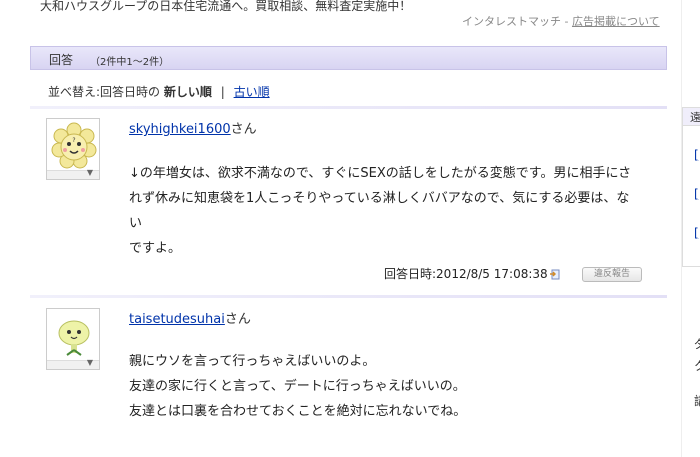 The width and height of the screenshot is (700, 457). I want to click on ad-credit: インタレストマッチ - 広告掲載について, so click(561, 21).